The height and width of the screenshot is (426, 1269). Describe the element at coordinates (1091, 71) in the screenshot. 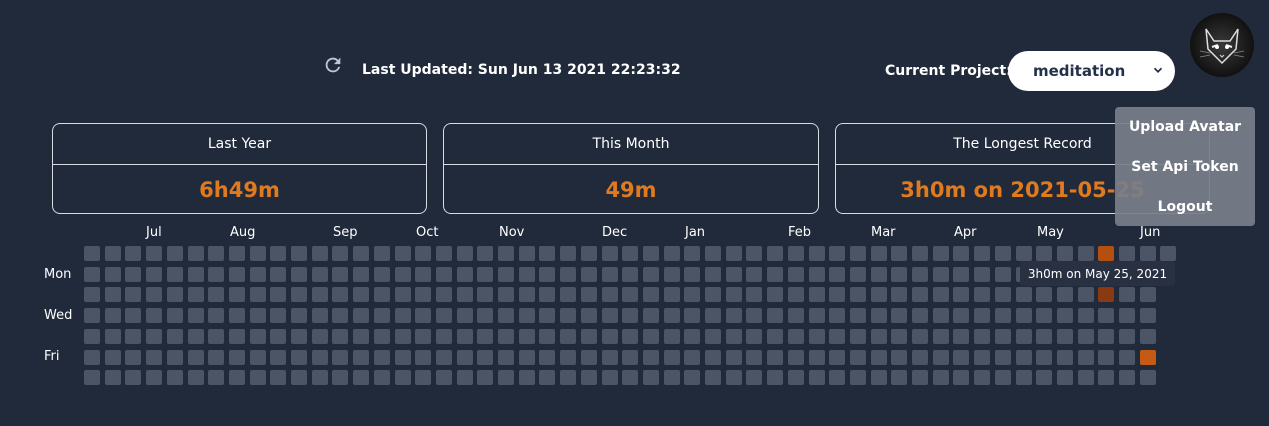

I see `project-select: meditation` at that location.